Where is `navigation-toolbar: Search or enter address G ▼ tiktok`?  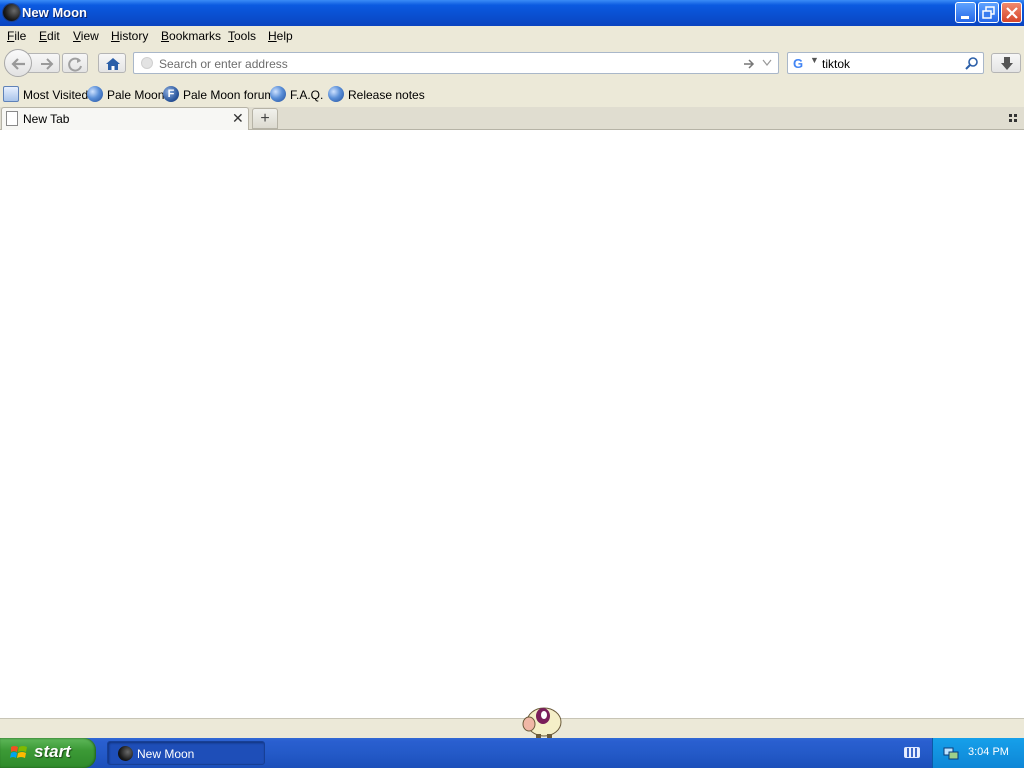 navigation-toolbar: Search or enter address G ▼ tiktok is located at coordinates (512, 64).